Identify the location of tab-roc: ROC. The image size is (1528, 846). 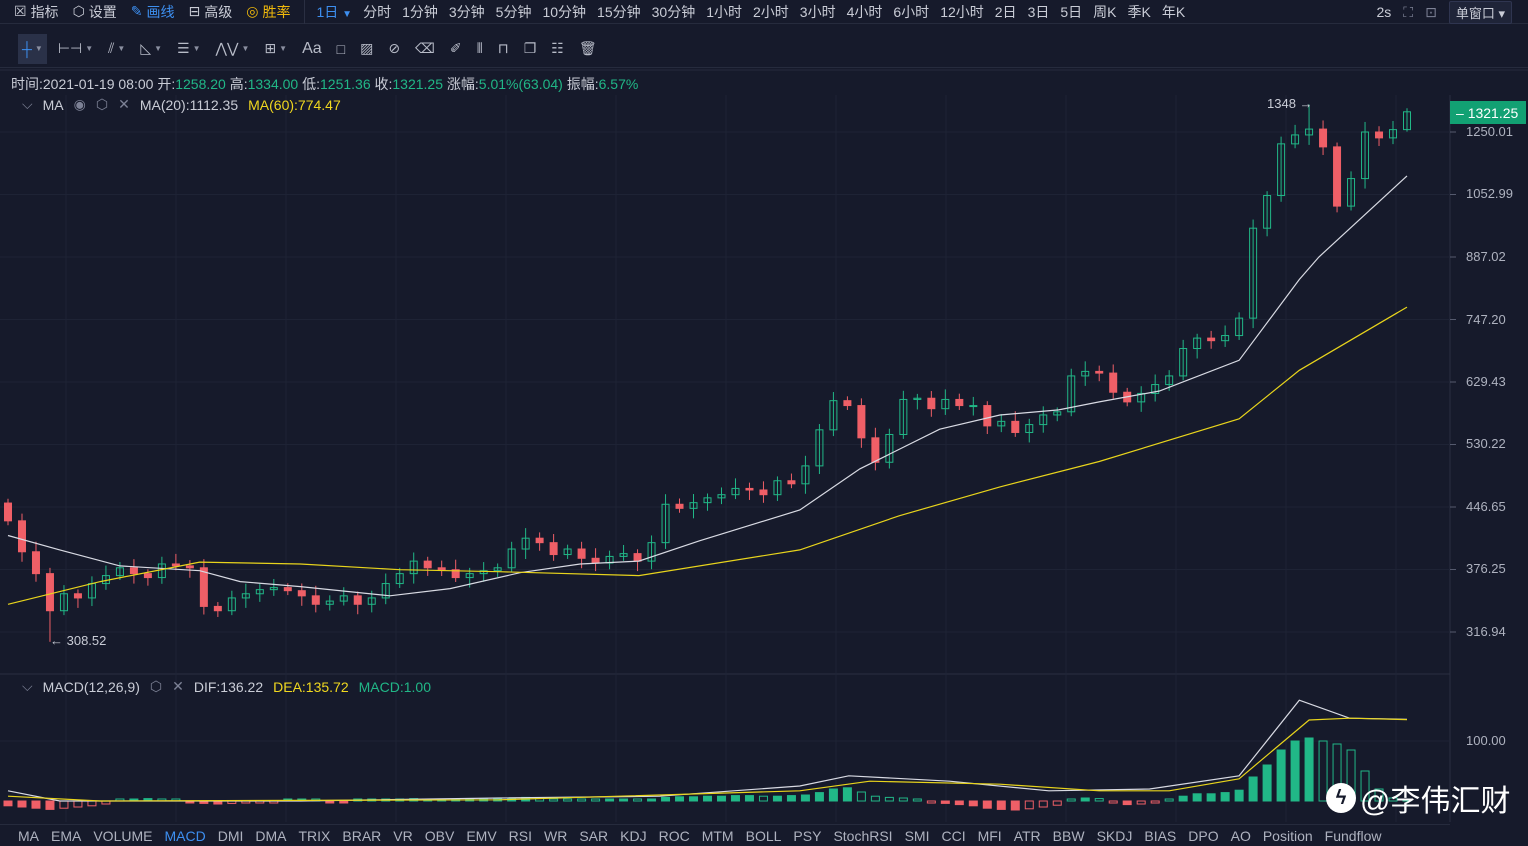
(674, 836).